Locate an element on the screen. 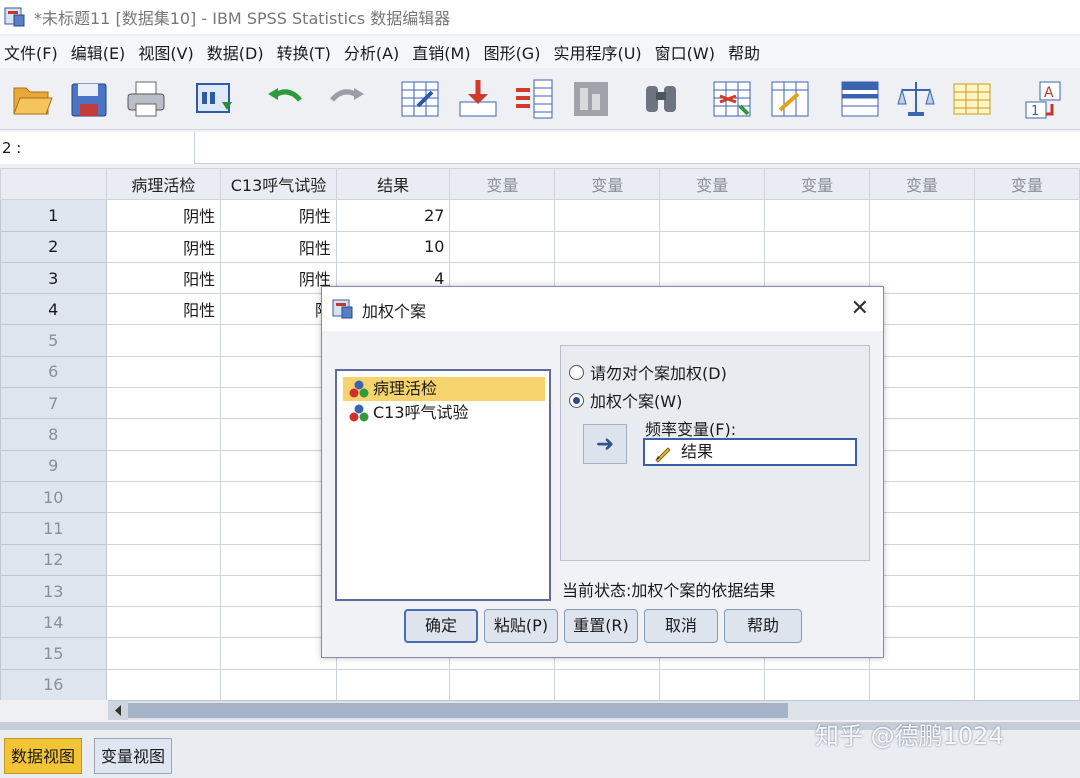  menu-graphs: 图形(G) is located at coordinates (518, 52).